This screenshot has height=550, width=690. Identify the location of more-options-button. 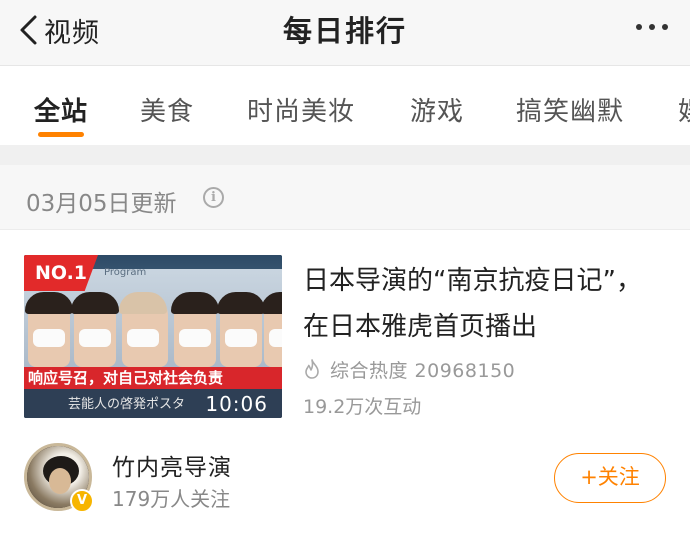
(652, 27).